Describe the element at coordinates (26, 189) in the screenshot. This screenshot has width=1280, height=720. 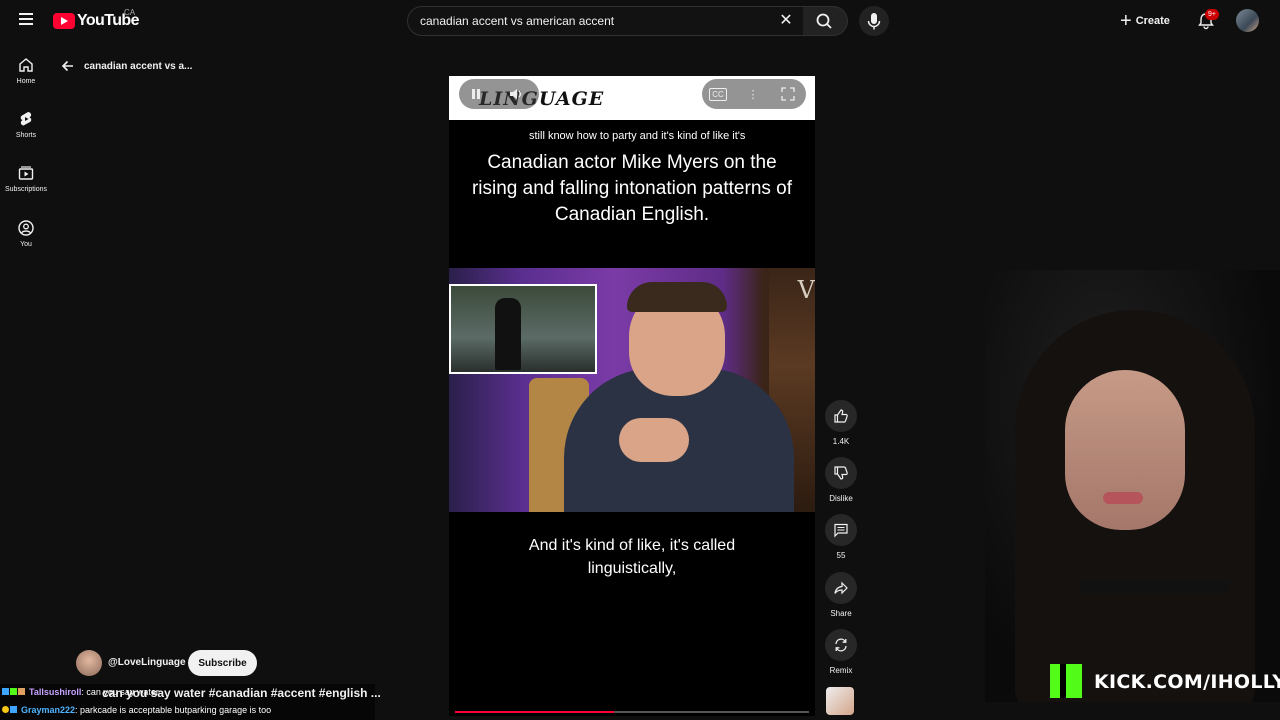
I see `nav-subscriptions-label: Subscriptions` at that location.